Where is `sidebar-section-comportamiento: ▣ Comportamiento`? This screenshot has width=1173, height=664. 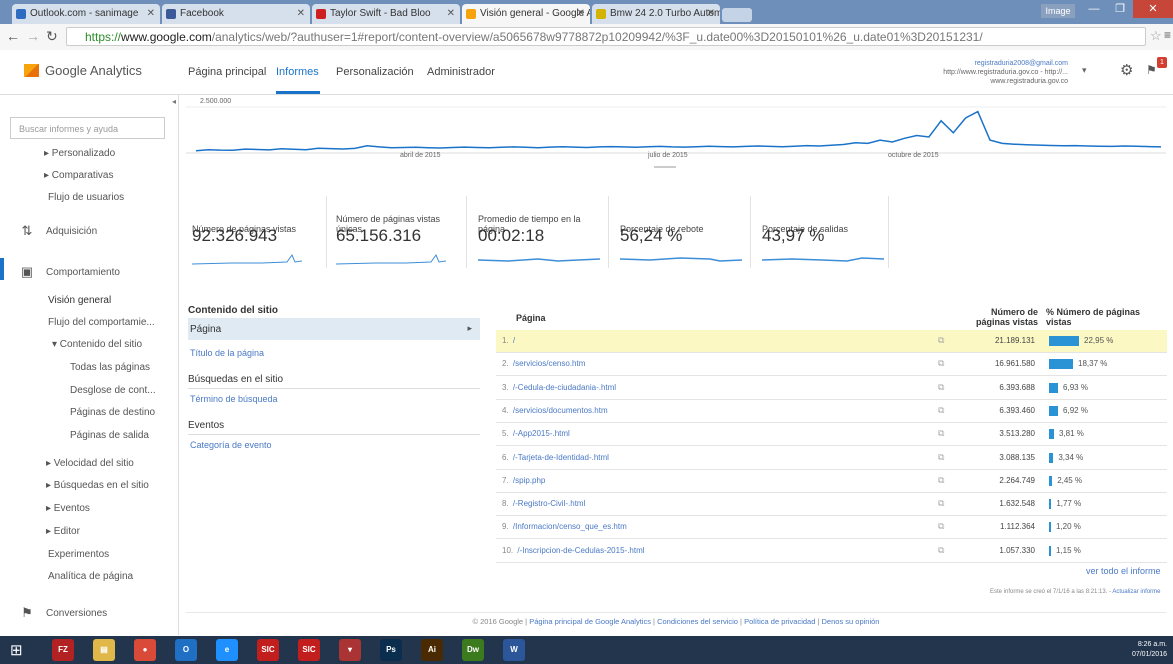
sidebar-section-comportamiento: ▣ Comportamiento is located at coordinates (70, 272).